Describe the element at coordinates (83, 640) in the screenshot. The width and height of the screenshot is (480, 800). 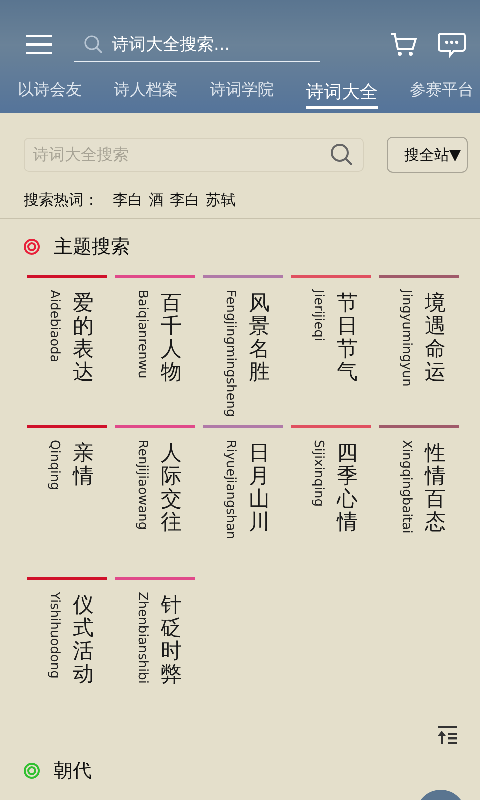
I see `topic-name: 仪式活动` at that location.